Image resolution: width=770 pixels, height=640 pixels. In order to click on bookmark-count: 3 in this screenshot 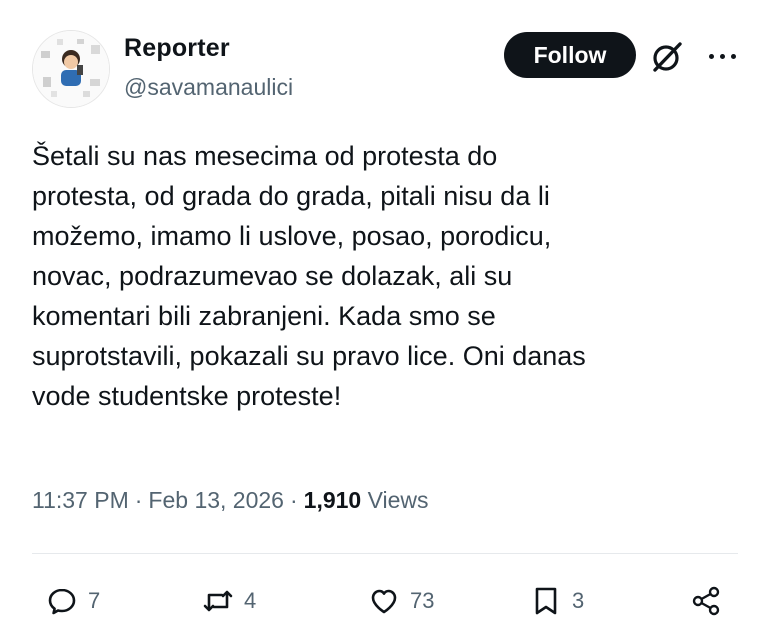, I will do `click(578, 600)`.